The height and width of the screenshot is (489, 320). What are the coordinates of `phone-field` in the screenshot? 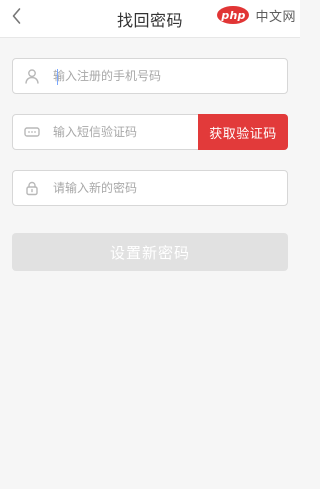 It's located at (150, 76).